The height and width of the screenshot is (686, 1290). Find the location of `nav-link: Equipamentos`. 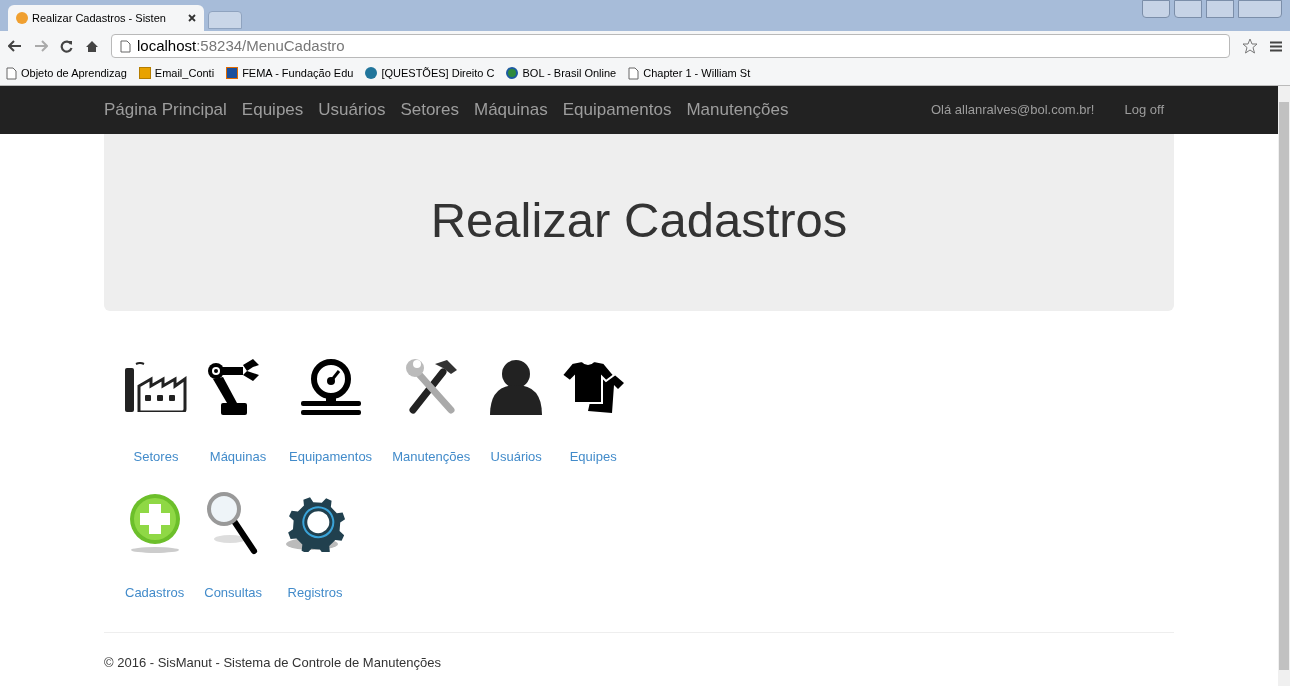

nav-link: Equipamentos is located at coordinates (617, 110).